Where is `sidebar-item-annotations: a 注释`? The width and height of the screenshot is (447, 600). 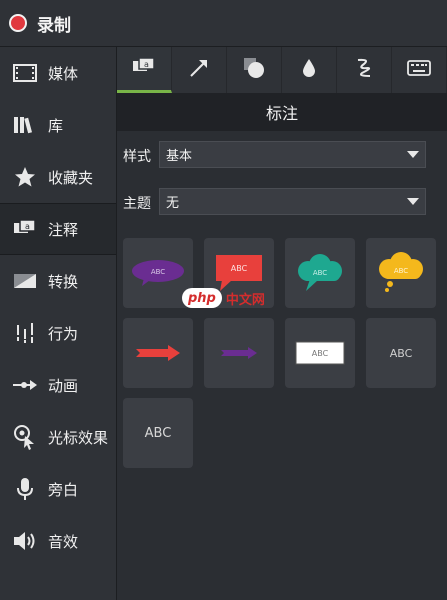
sidebar-item-annotations: a 注释 is located at coordinates (58, 229).